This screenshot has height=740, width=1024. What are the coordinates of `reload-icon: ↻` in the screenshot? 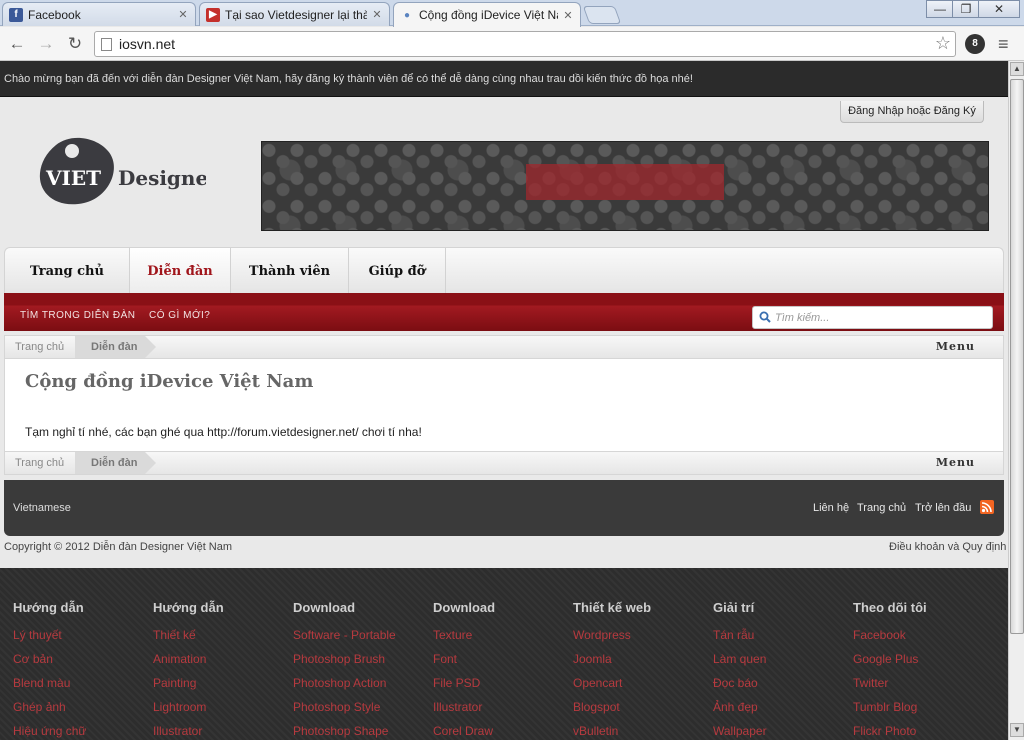 It's located at (75, 44).